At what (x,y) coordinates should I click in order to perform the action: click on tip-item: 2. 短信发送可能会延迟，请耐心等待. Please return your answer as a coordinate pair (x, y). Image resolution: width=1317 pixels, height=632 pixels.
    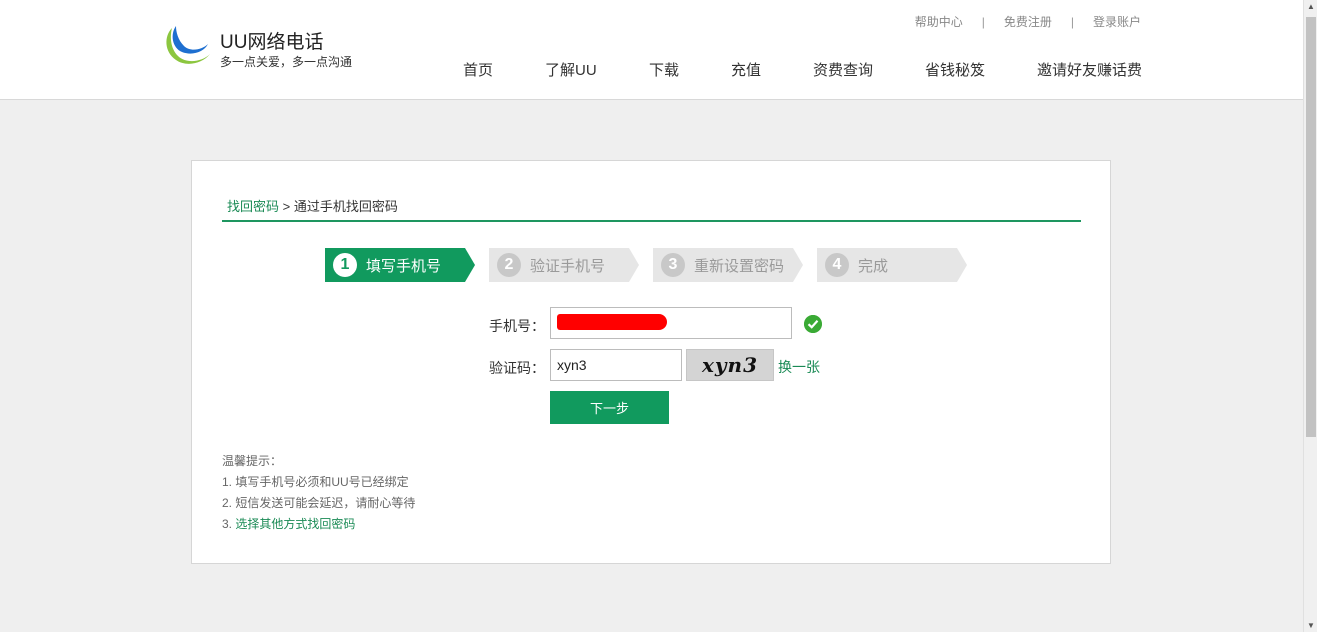
    Looking at the image, I should click on (319, 503).